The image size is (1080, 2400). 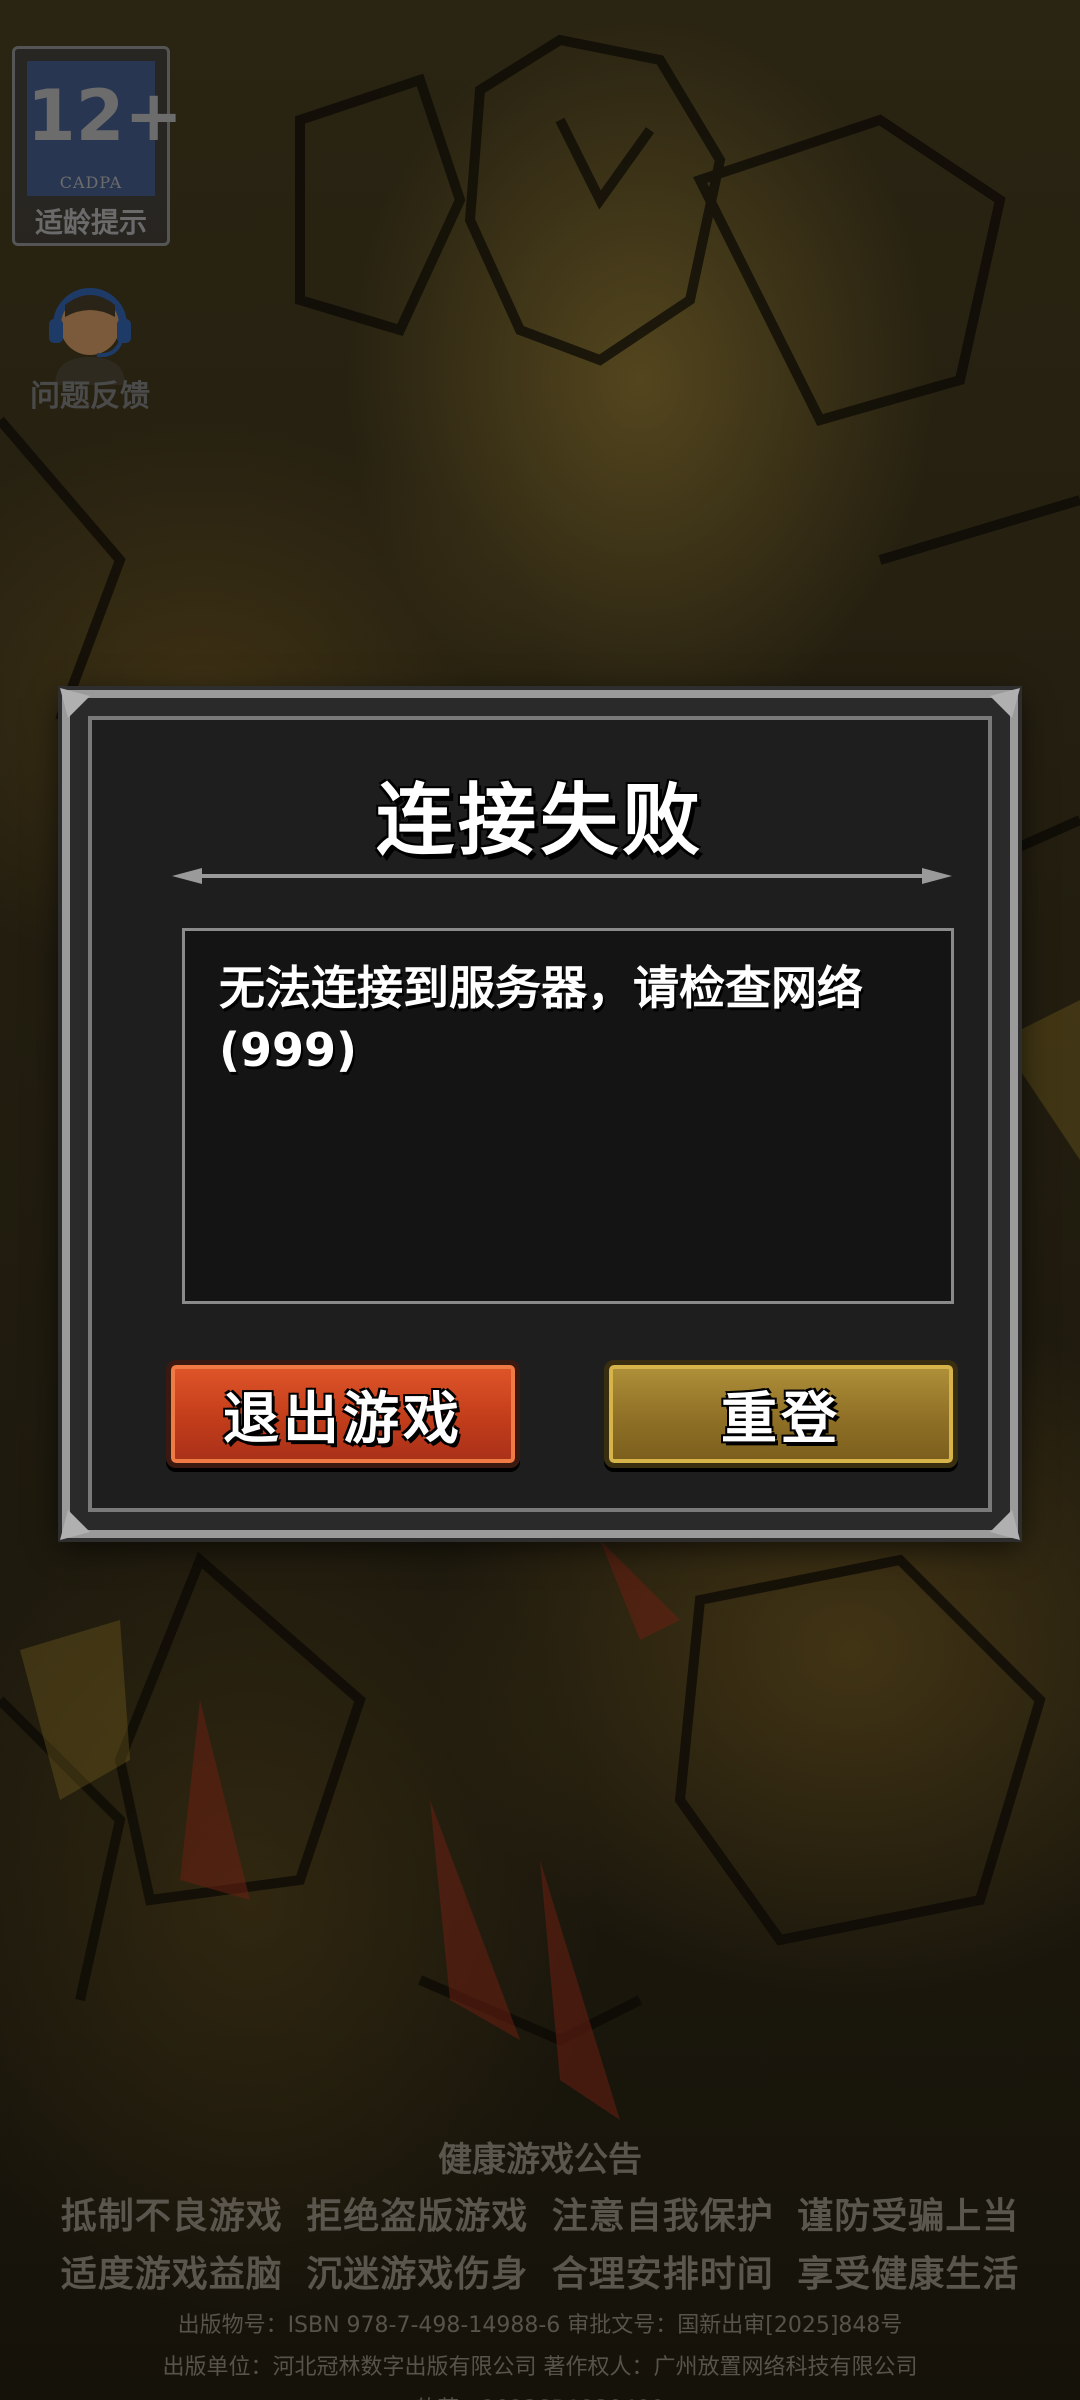 I want to click on age-hint-label: 适龄提示, so click(x=90, y=222).